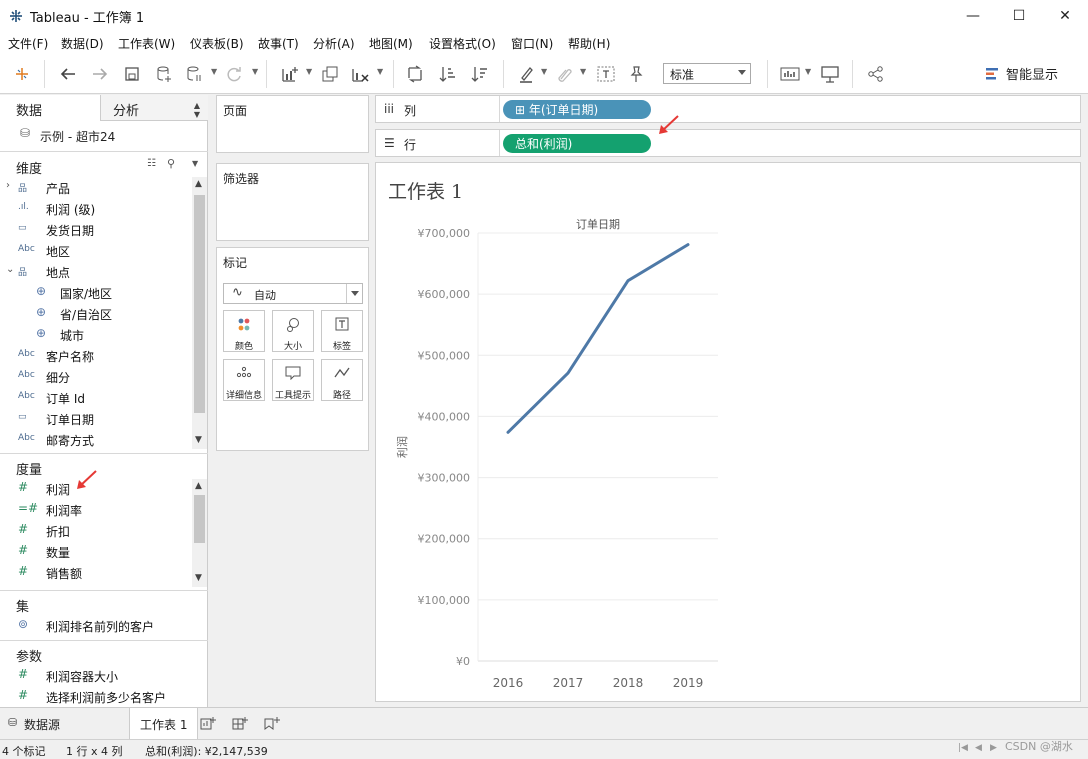 The height and width of the screenshot is (759, 1088). I want to click on minimize-button: —, so click(973, 16).